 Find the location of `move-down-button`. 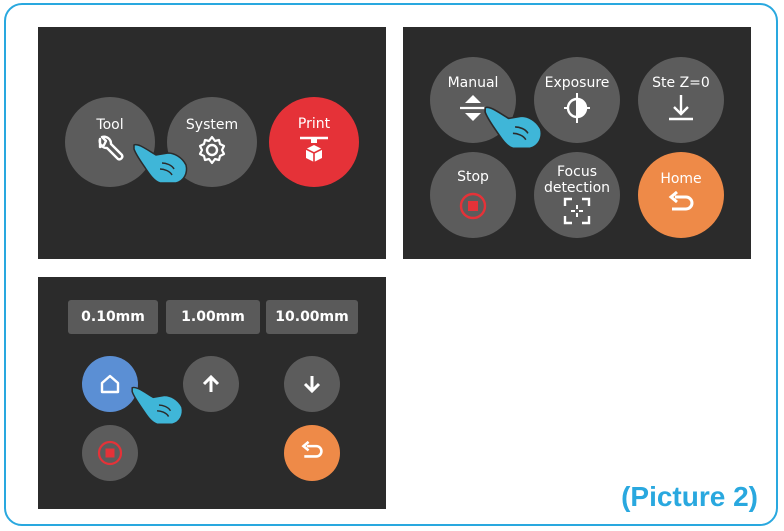

move-down-button is located at coordinates (312, 384).